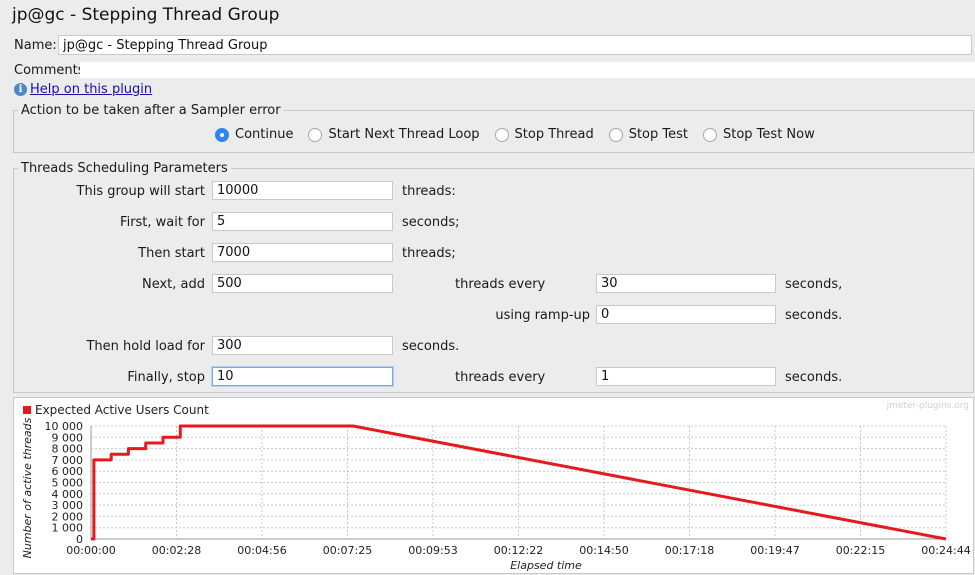 This screenshot has width=975, height=575. What do you see at coordinates (431, 222) in the screenshot?
I see `wait-unit: seconds;` at bounding box center [431, 222].